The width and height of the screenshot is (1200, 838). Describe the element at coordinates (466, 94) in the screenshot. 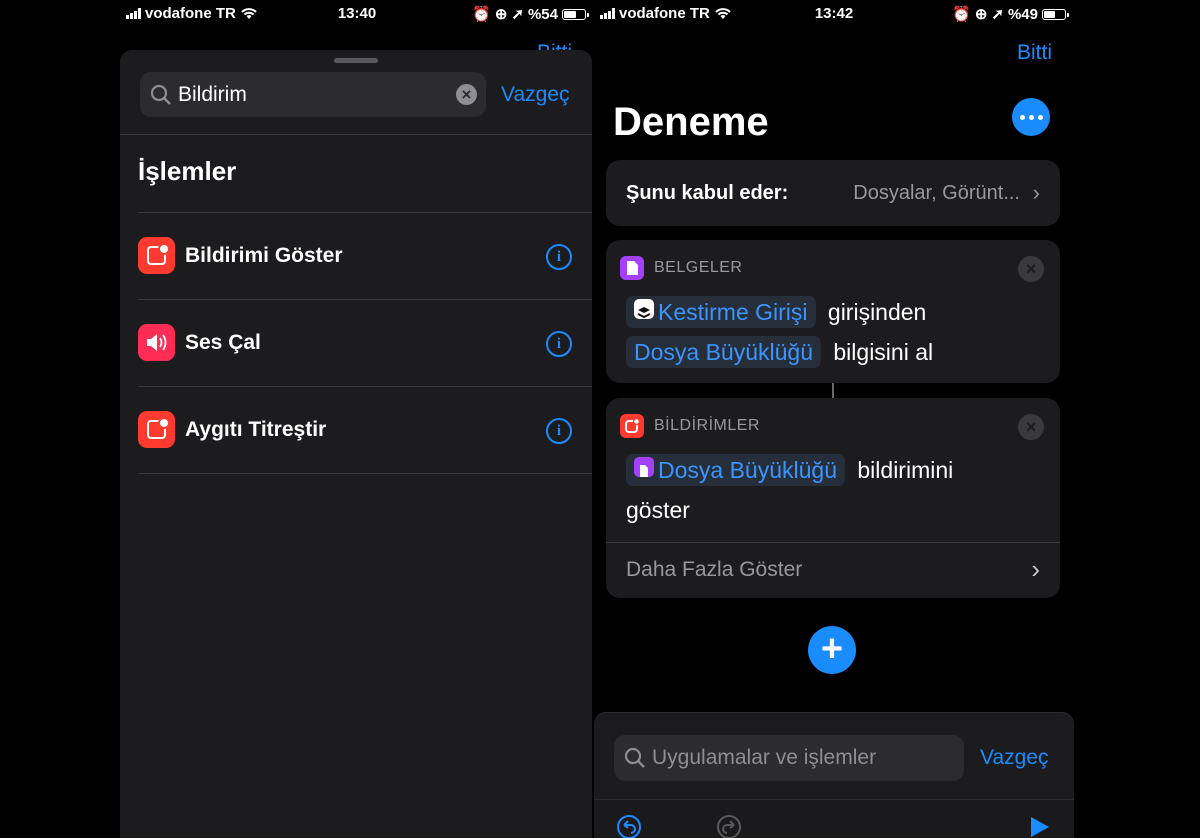

I see `clear-icon: ×` at that location.